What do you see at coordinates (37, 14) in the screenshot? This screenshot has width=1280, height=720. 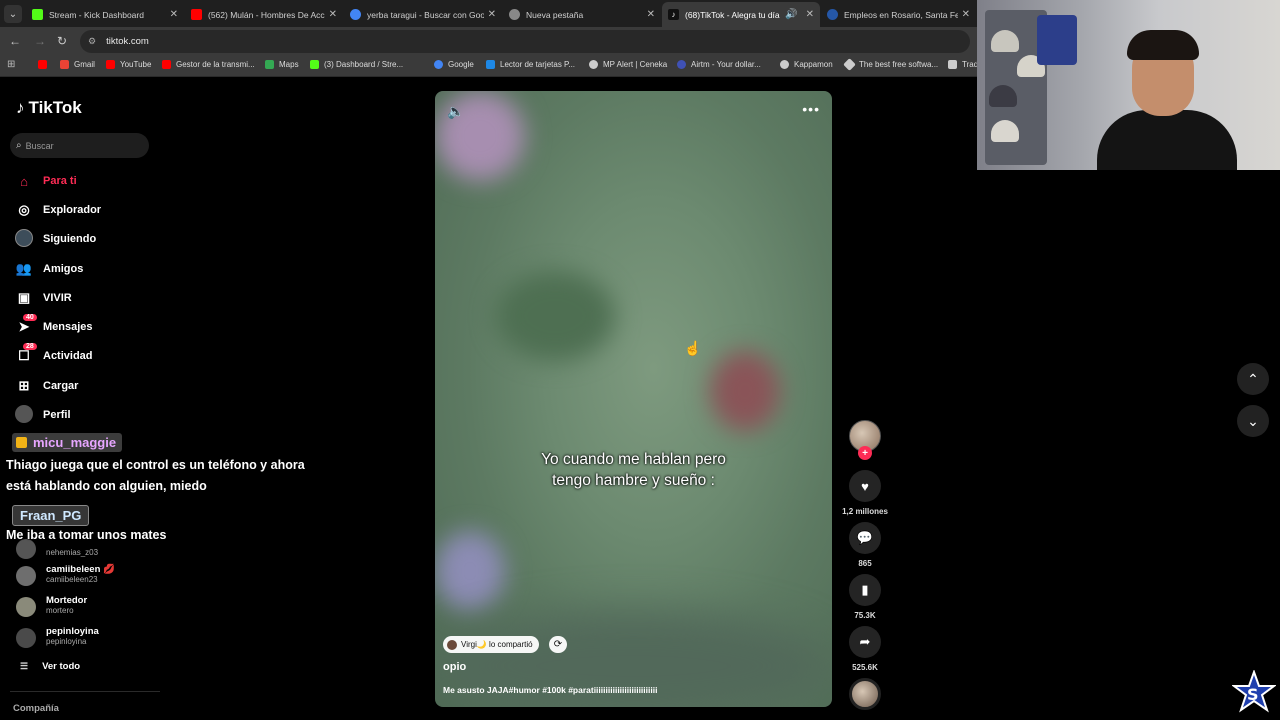 I see `kick-icon` at bounding box center [37, 14].